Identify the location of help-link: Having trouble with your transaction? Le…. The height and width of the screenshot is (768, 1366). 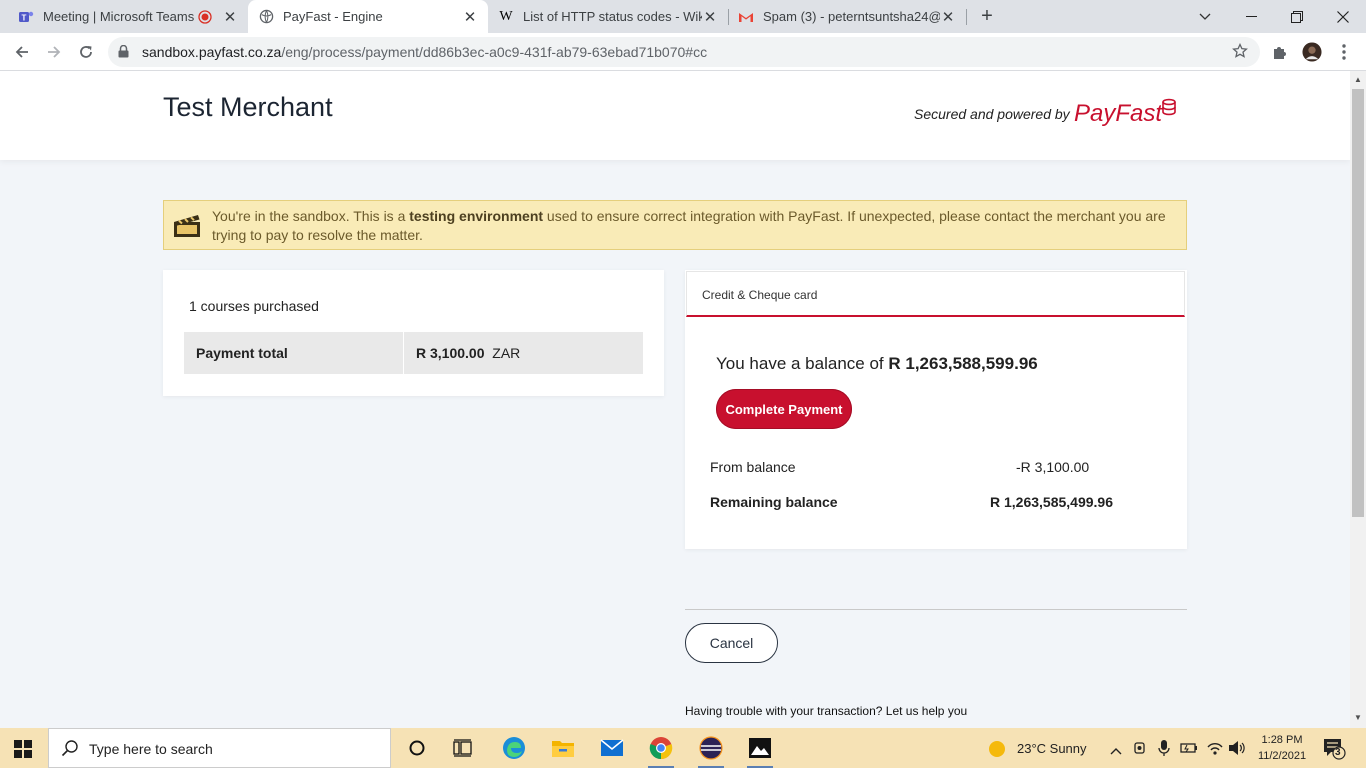
(826, 711).